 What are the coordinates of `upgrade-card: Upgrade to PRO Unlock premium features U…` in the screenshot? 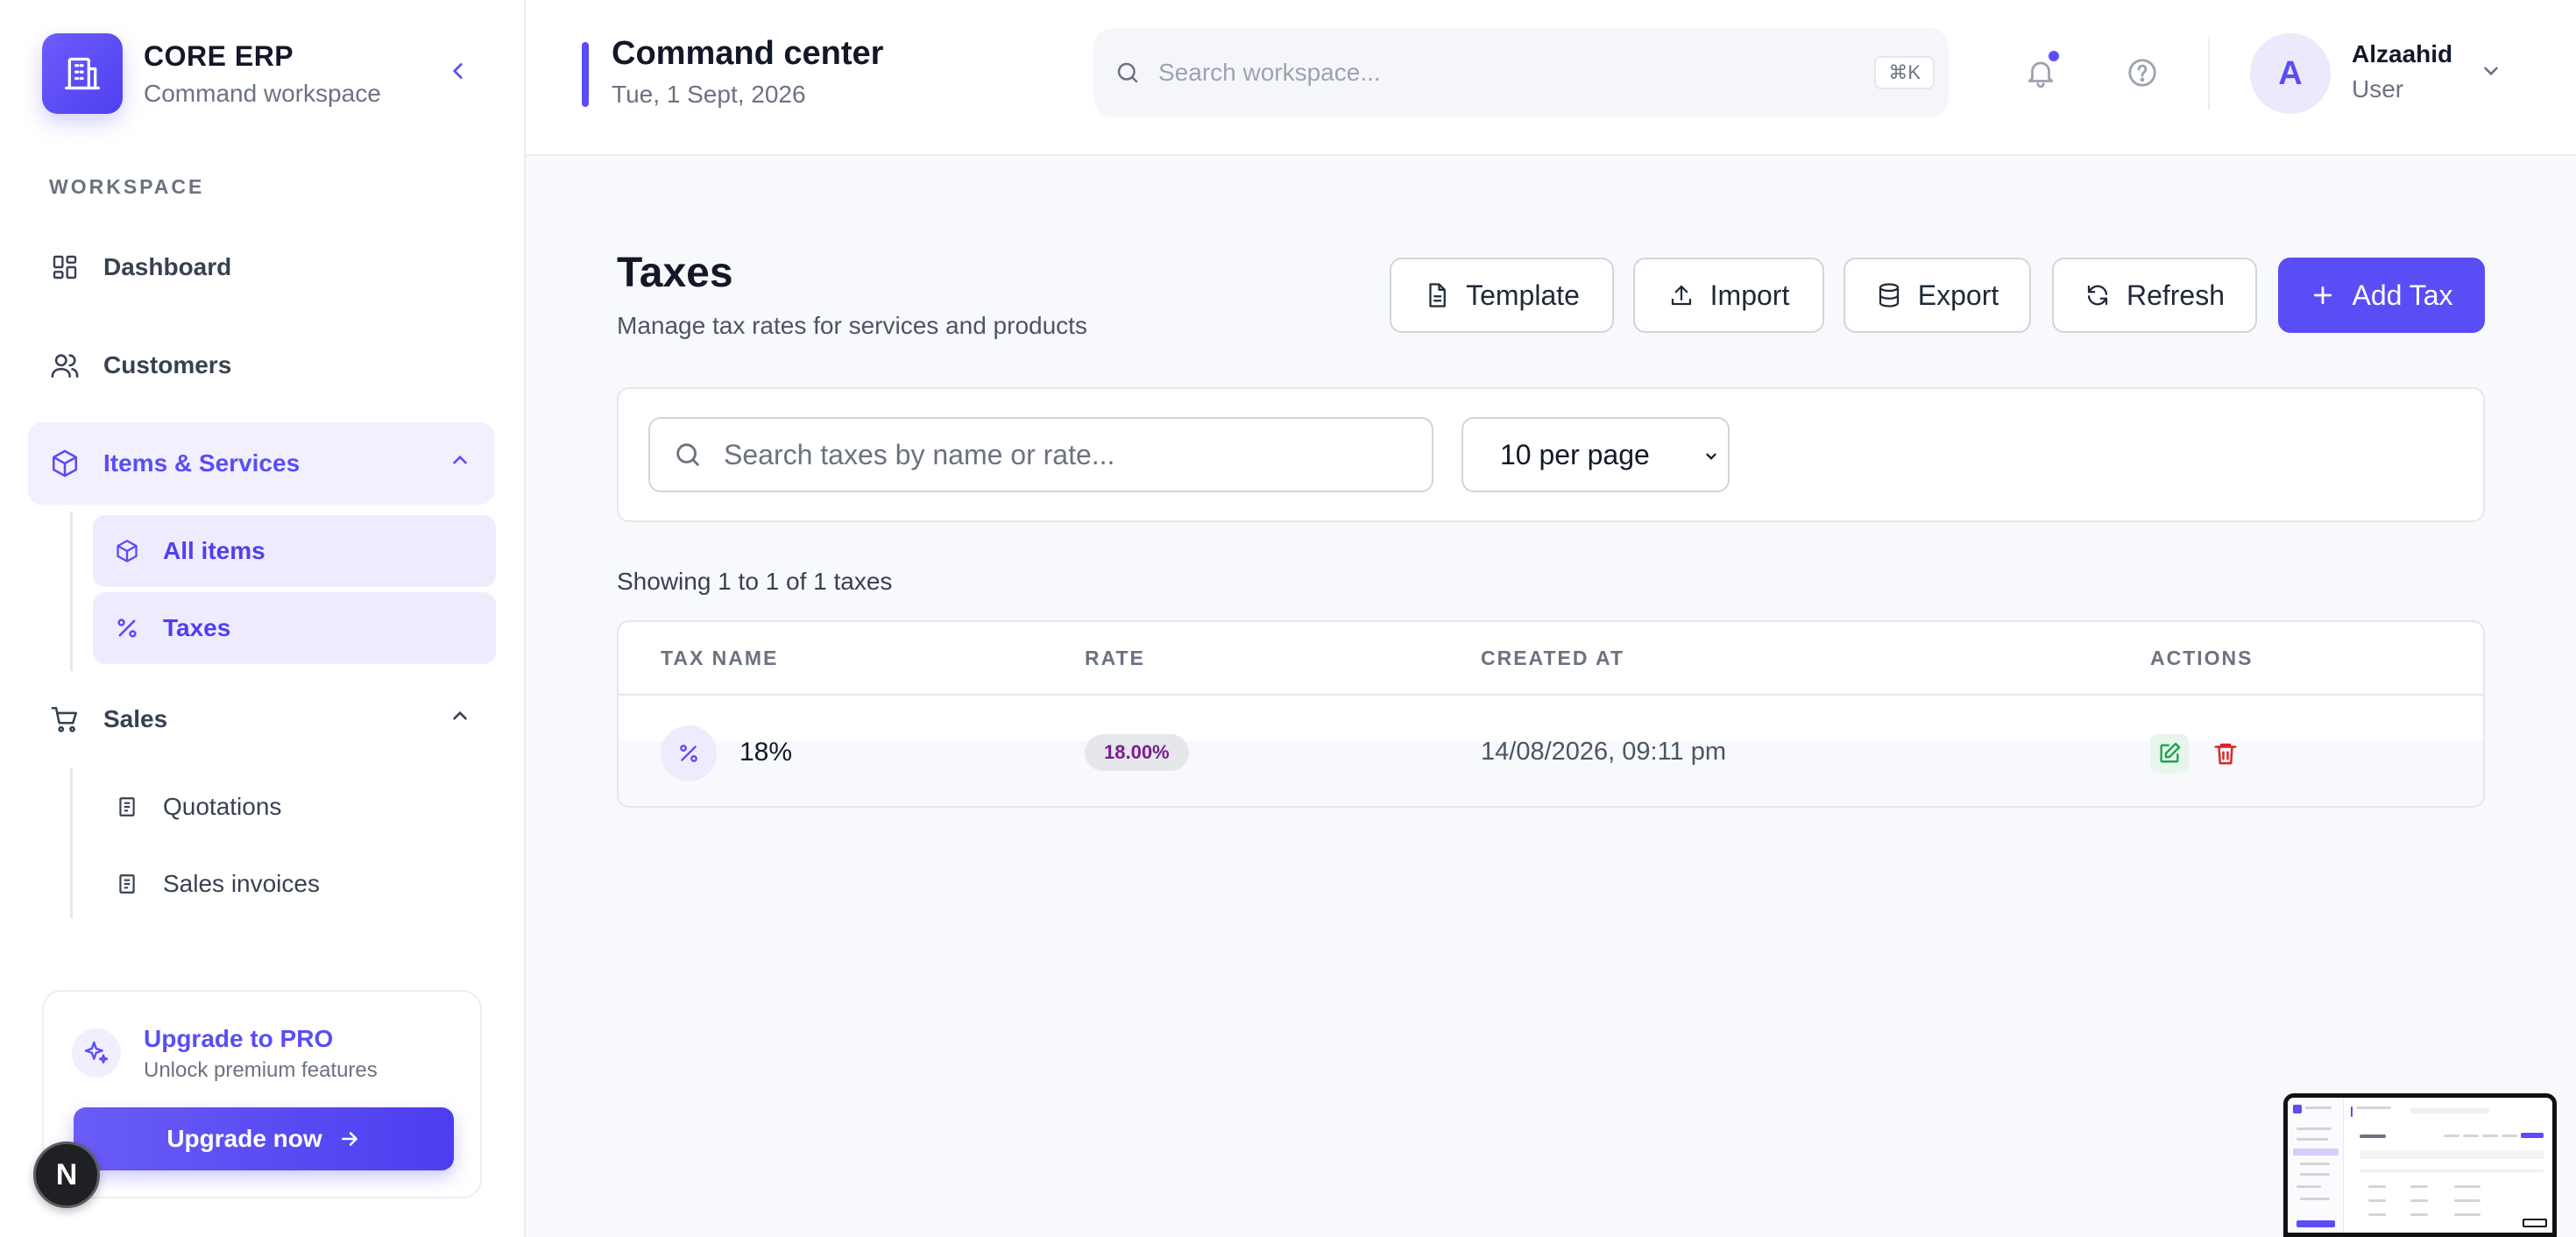 It's located at (262, 1094).